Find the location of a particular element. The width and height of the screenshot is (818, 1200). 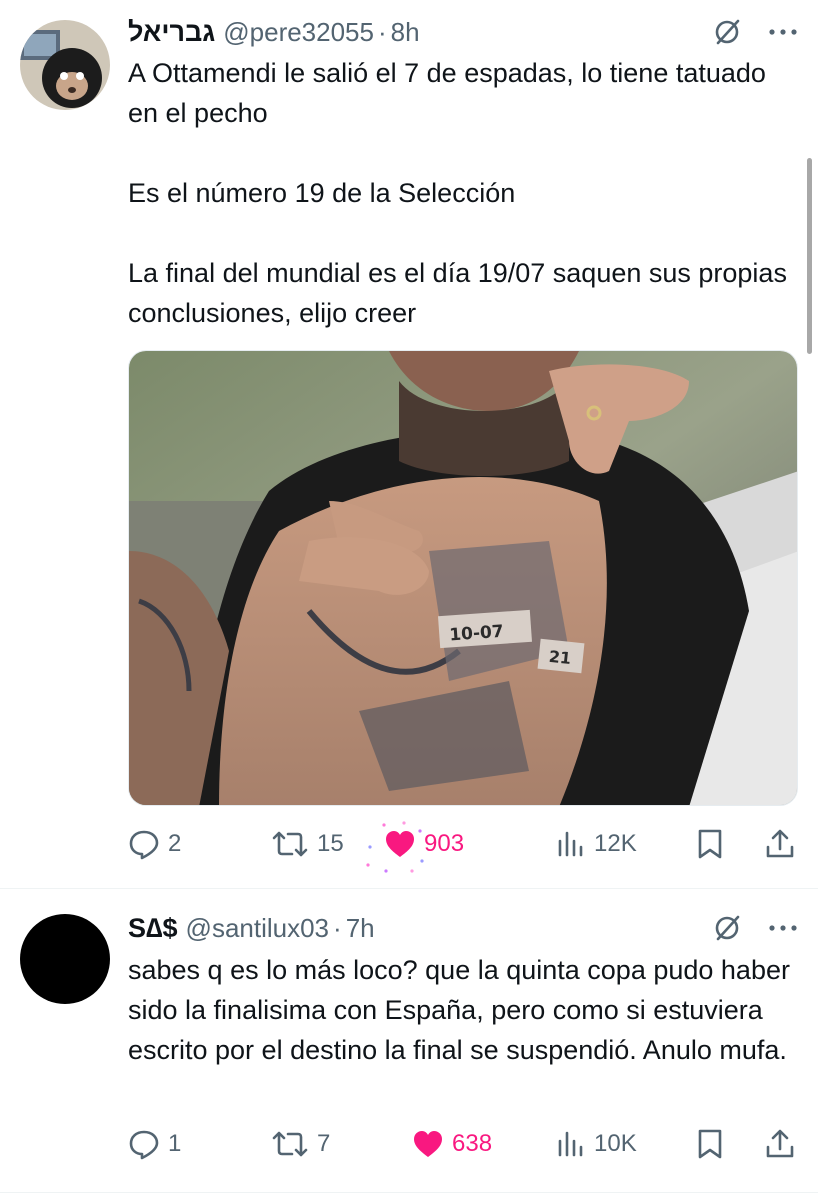

views-button: 10K is located at coordinates (596, 1144).